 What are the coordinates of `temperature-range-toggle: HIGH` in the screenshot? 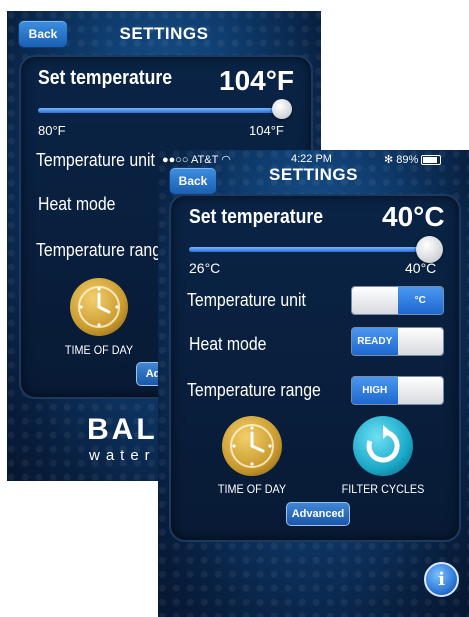 It's located at (397, 390).